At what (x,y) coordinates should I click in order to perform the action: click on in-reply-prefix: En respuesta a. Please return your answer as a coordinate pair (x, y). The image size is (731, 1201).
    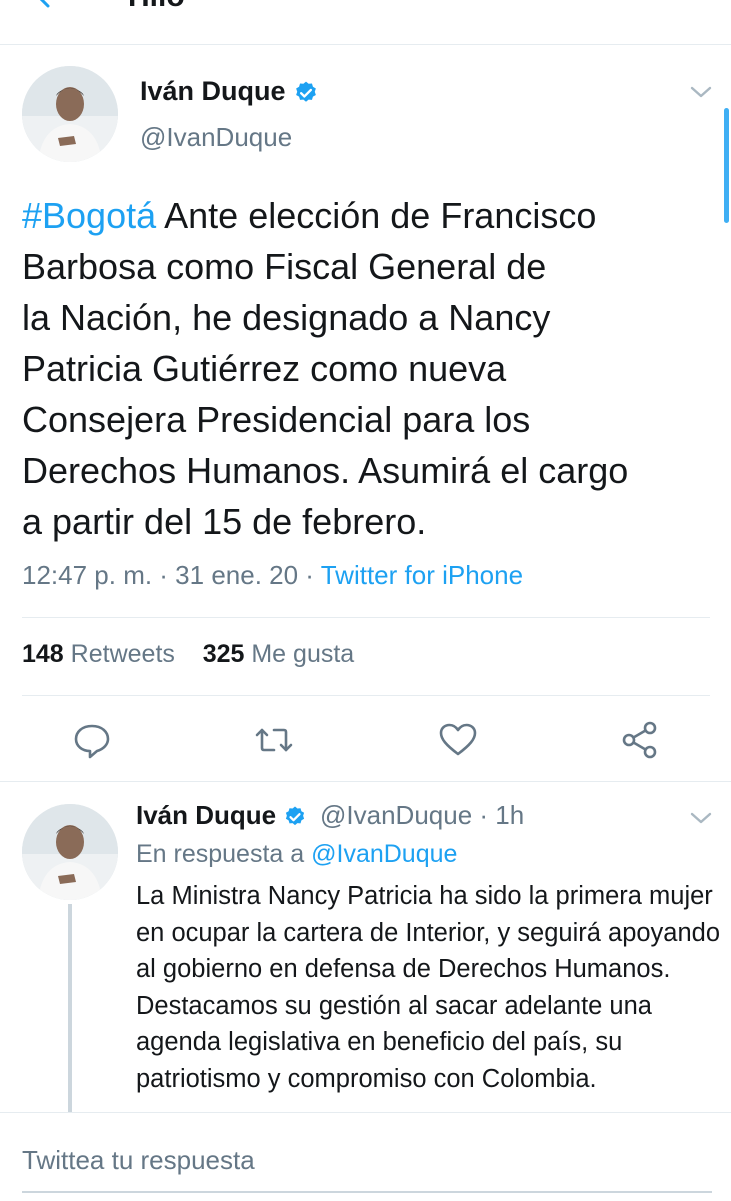
    Looking at the image, I should click on (224, 854).